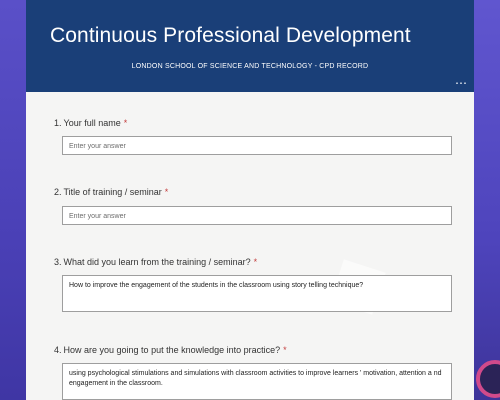  Describe the element at coordinates (487, 200) in the screenshot. I see `background-right` at that location.